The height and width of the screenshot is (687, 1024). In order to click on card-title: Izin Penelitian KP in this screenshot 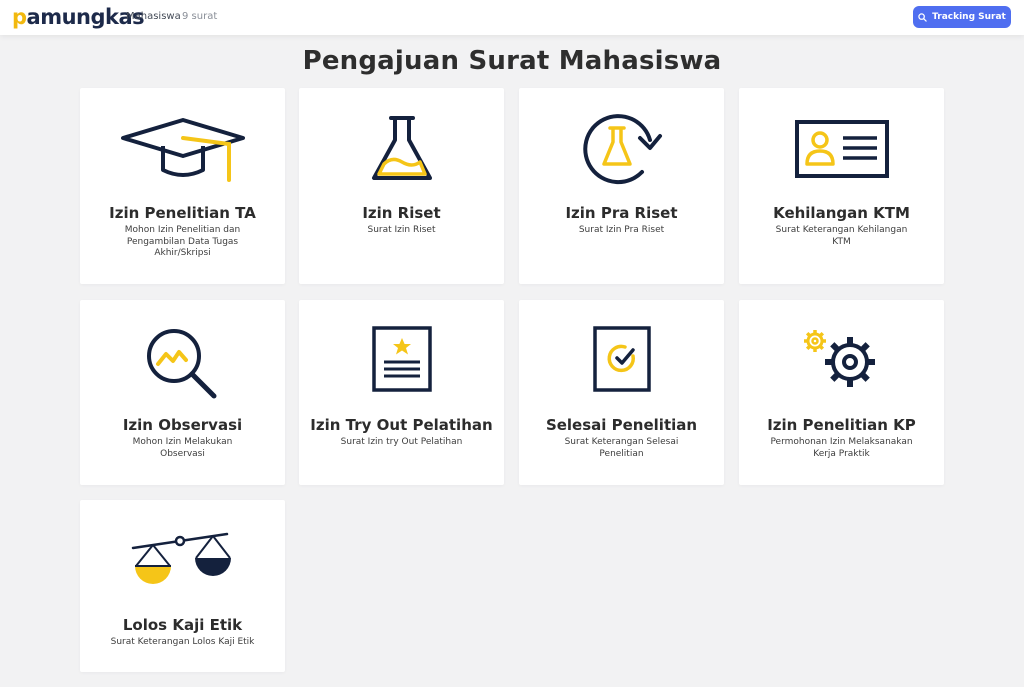, I will do `click(841, 425)`.